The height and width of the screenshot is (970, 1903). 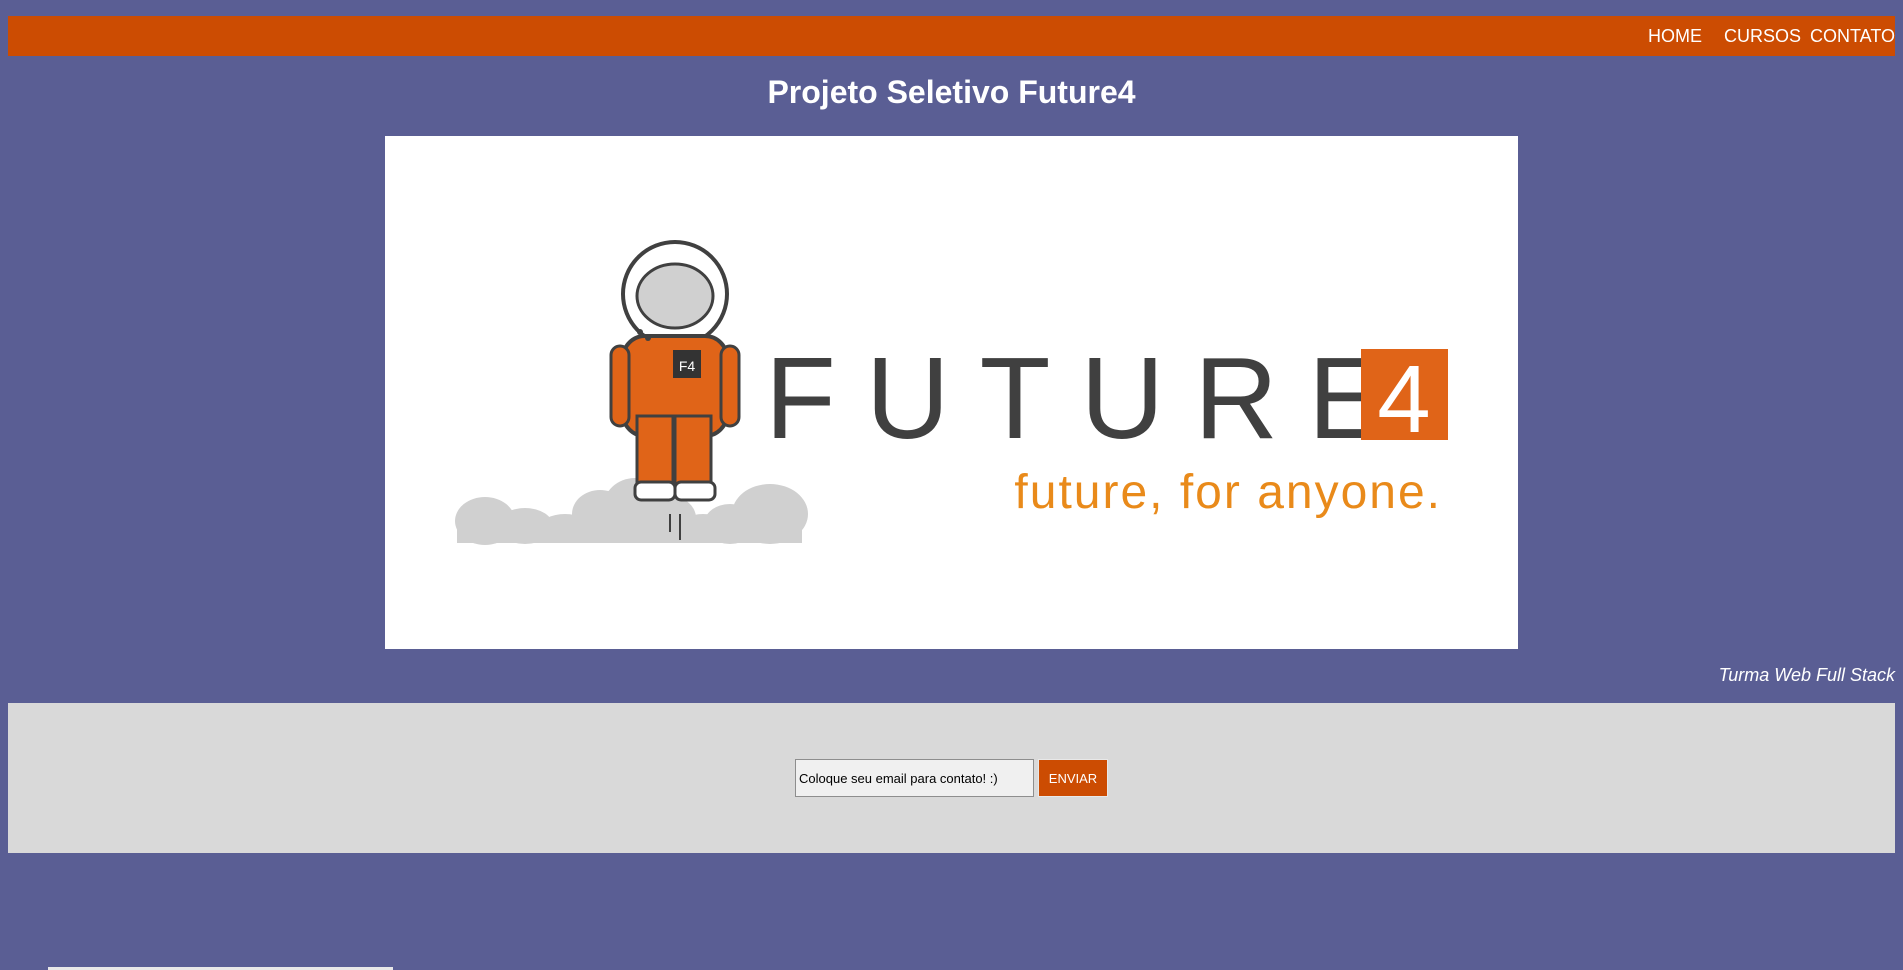 What do you see at coordinates (1090, 398) in the screenshot?
I see `wordmark-label: FUTURE` at bounding box center [1090, 398].